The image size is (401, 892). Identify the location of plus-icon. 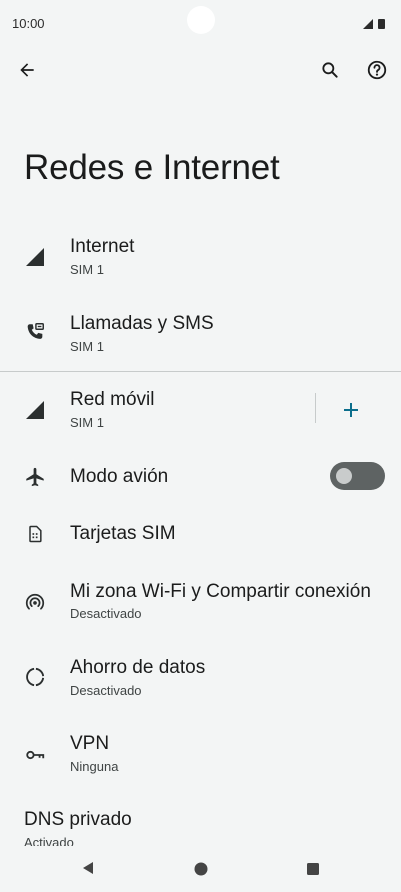
(351, 410).